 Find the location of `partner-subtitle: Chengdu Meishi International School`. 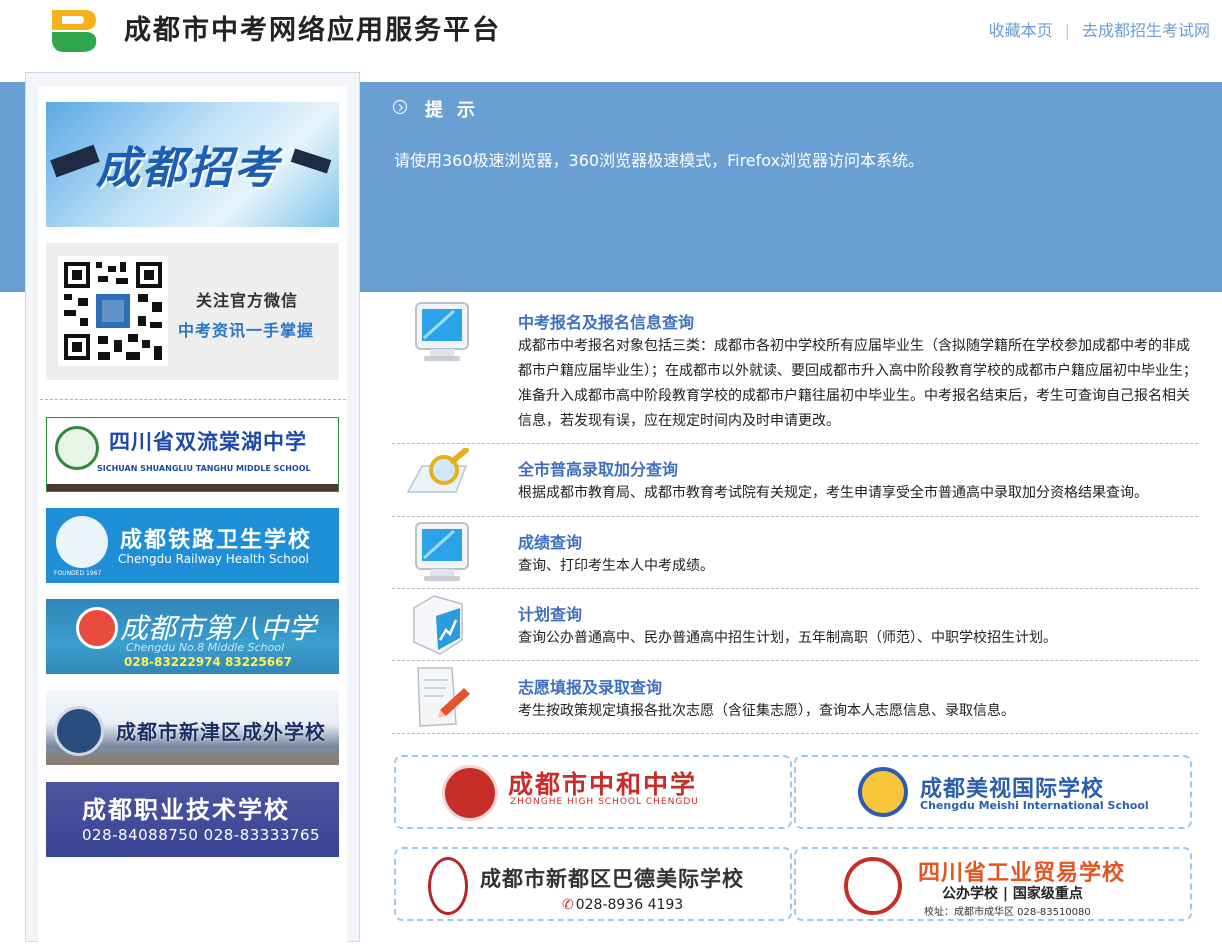

partner-subtitle: Chengdu Meishi International School is located at coordinates (1034, 805).